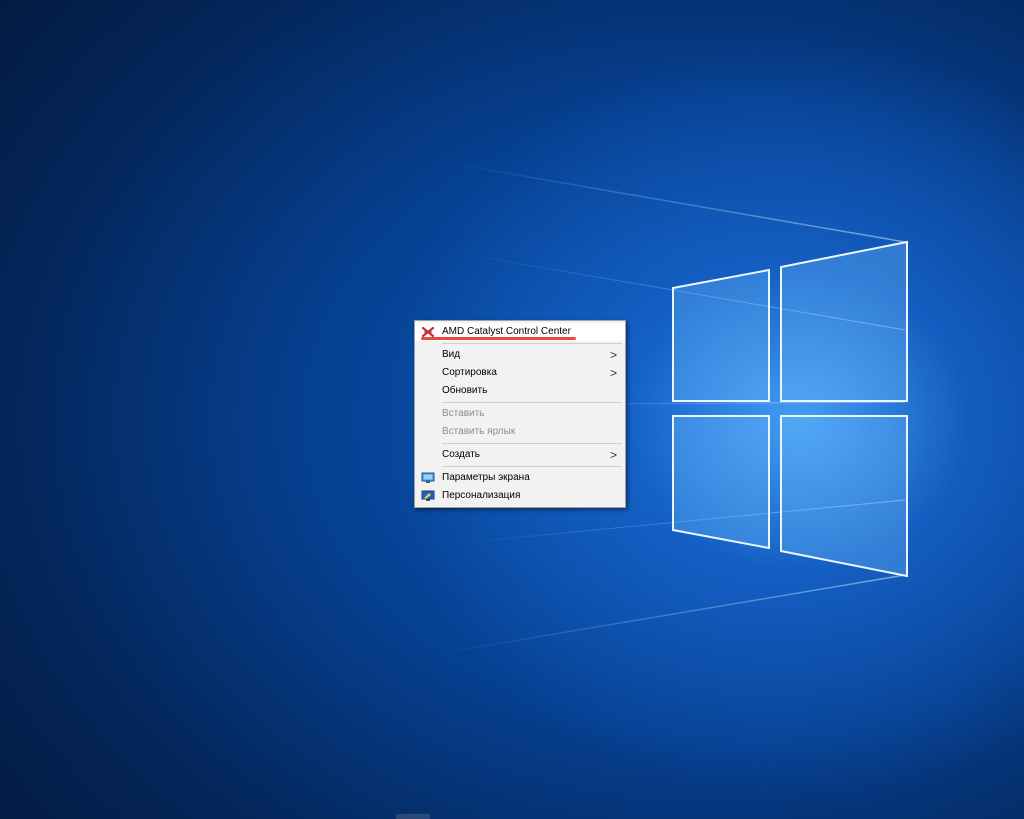 This screenshot has width=1024, height=819. I want to click on annotation-underline, so click(498, 338).